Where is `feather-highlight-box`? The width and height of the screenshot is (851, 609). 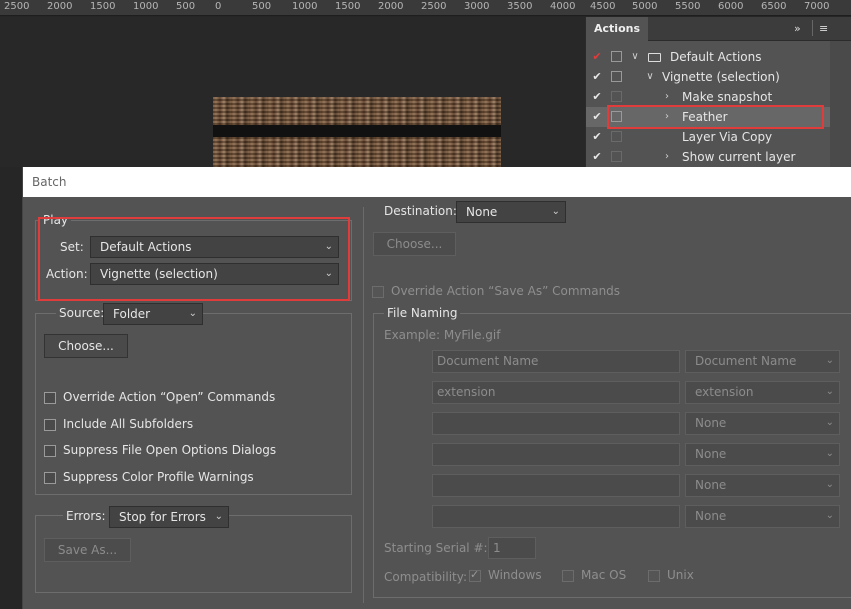 feather-highlight-box is located at coordinates (715, 117).